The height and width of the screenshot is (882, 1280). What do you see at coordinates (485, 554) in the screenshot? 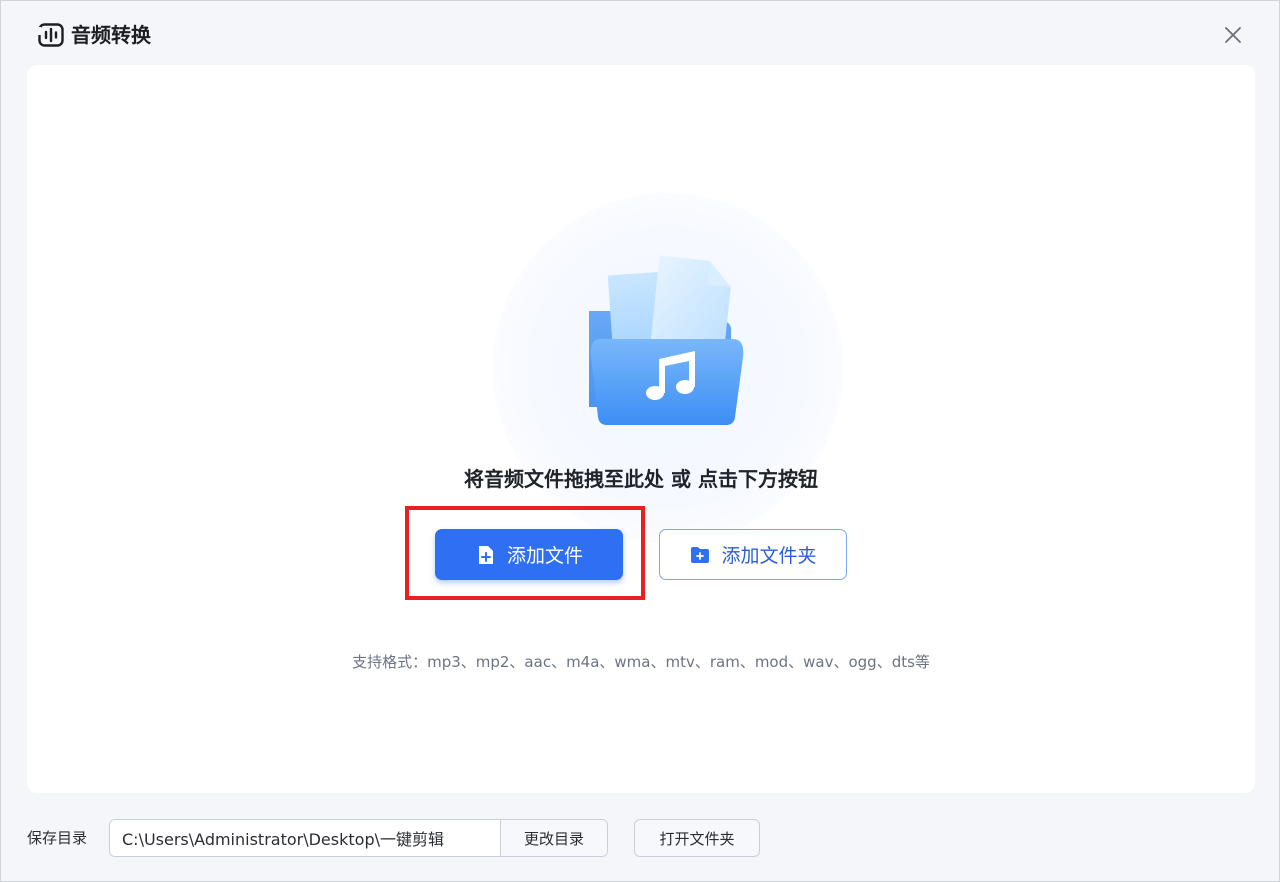
I see `file-plus-icon` at bounding box center [485, 554].